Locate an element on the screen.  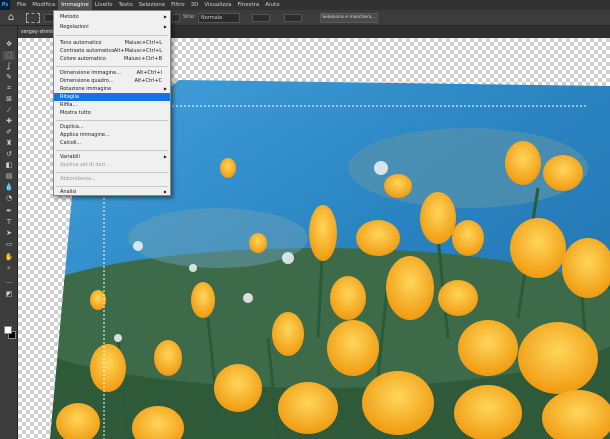
menu-testo: Testo is located at coordinates (125, 5).